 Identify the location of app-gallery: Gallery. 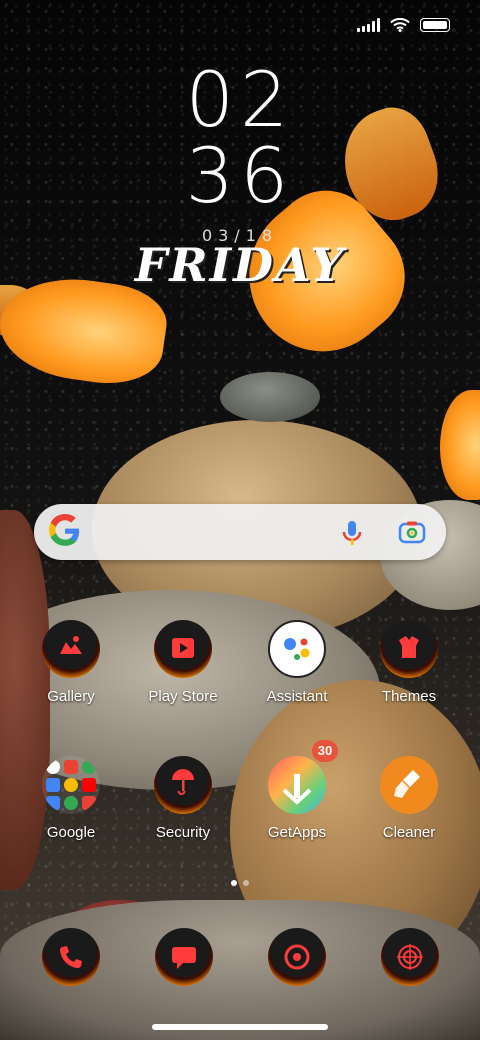
(71, 662).